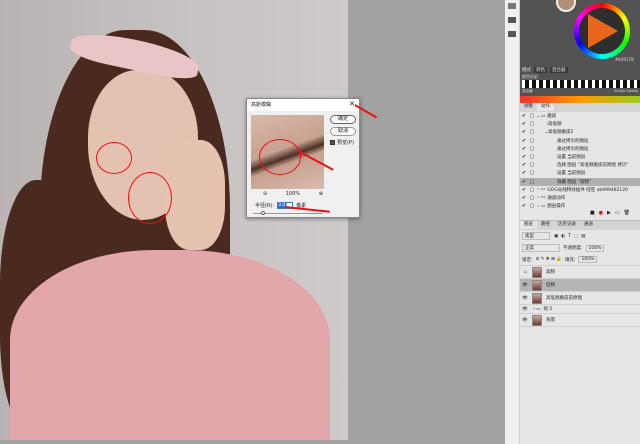 Image resolution: width=640 pixels, height=444 pixels. I want to click on ok-button: 确定, so click(343, 119).